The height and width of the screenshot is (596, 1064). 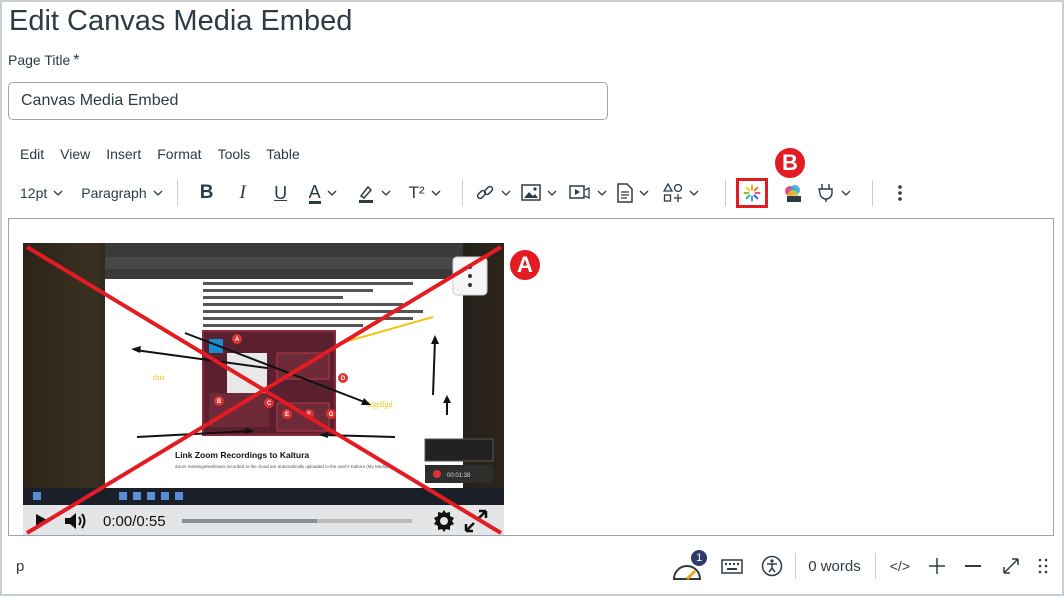 I want to click on highlighter-icon, so click(x=365, y=194).